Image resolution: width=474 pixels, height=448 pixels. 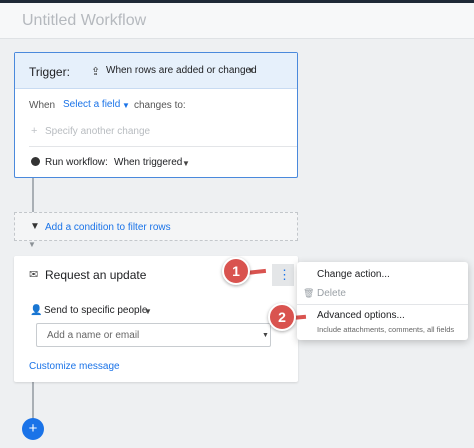 I want to click on workflow-title: Untitled Workflow, so click(x=84, y=21).